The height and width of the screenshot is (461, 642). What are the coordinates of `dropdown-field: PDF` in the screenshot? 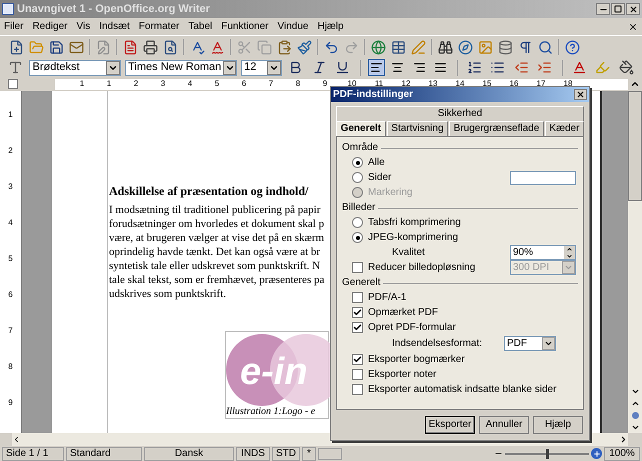 It's located at (530, 343).